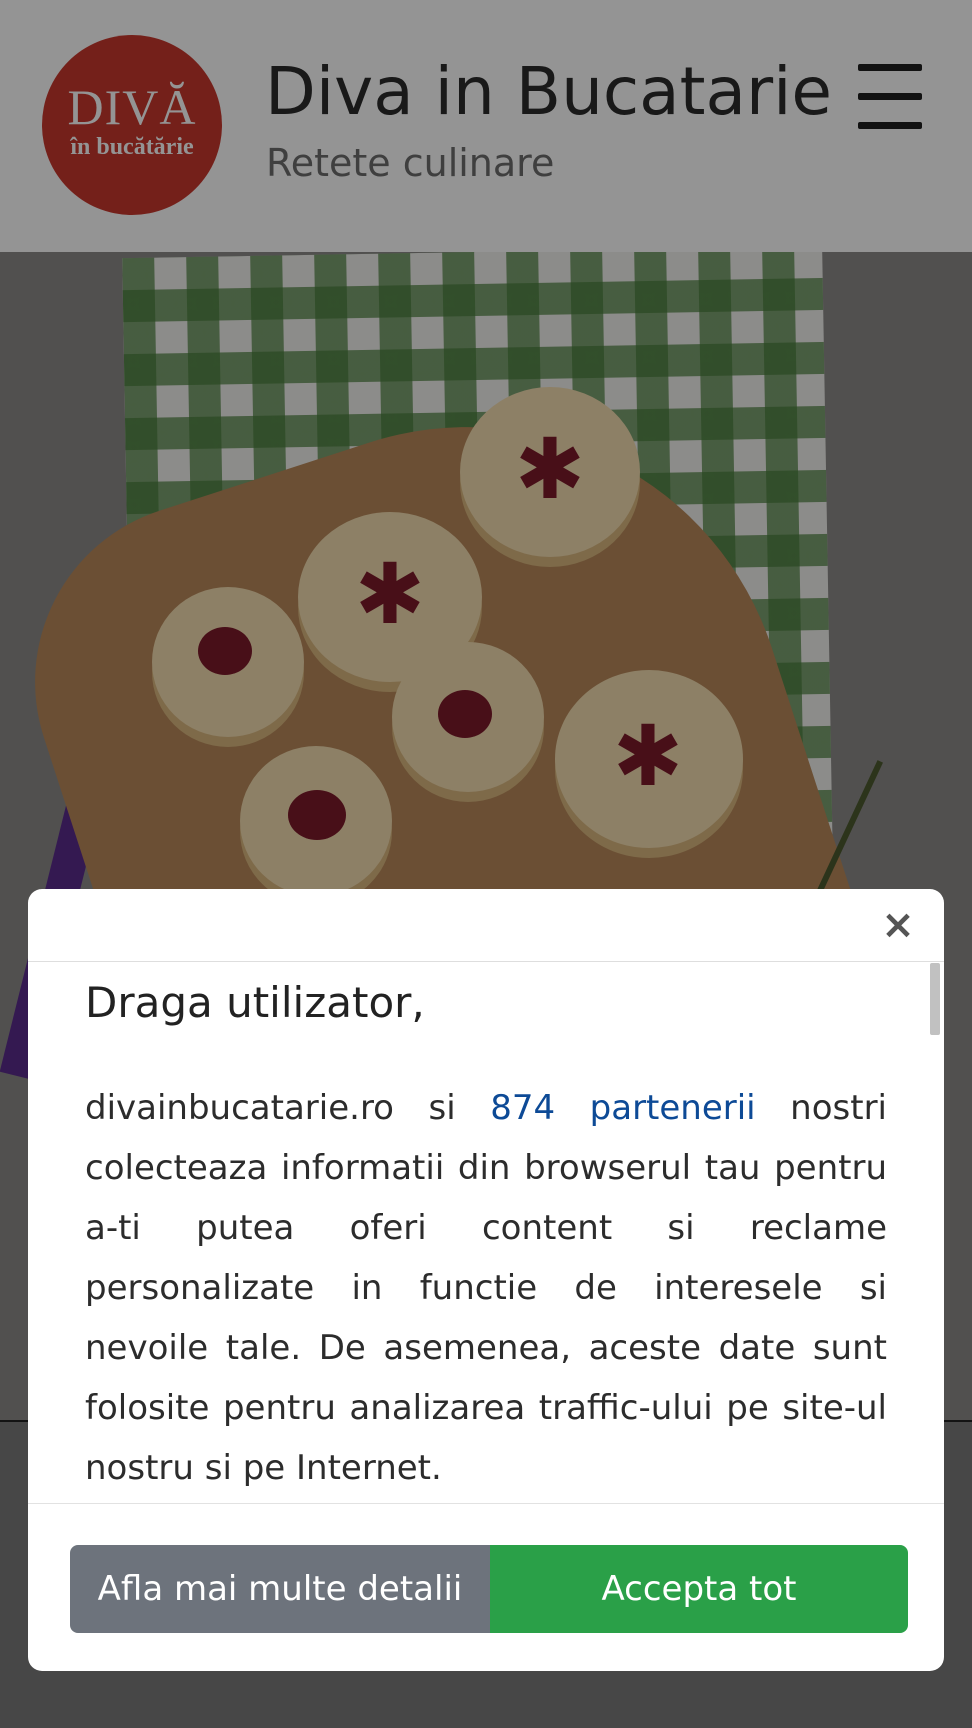 This screenshot has width=972, height=1728. Describe the element at coordinates (622, 1108) in the screenshot. I see `partners-link: 874 partenerii` at that location.